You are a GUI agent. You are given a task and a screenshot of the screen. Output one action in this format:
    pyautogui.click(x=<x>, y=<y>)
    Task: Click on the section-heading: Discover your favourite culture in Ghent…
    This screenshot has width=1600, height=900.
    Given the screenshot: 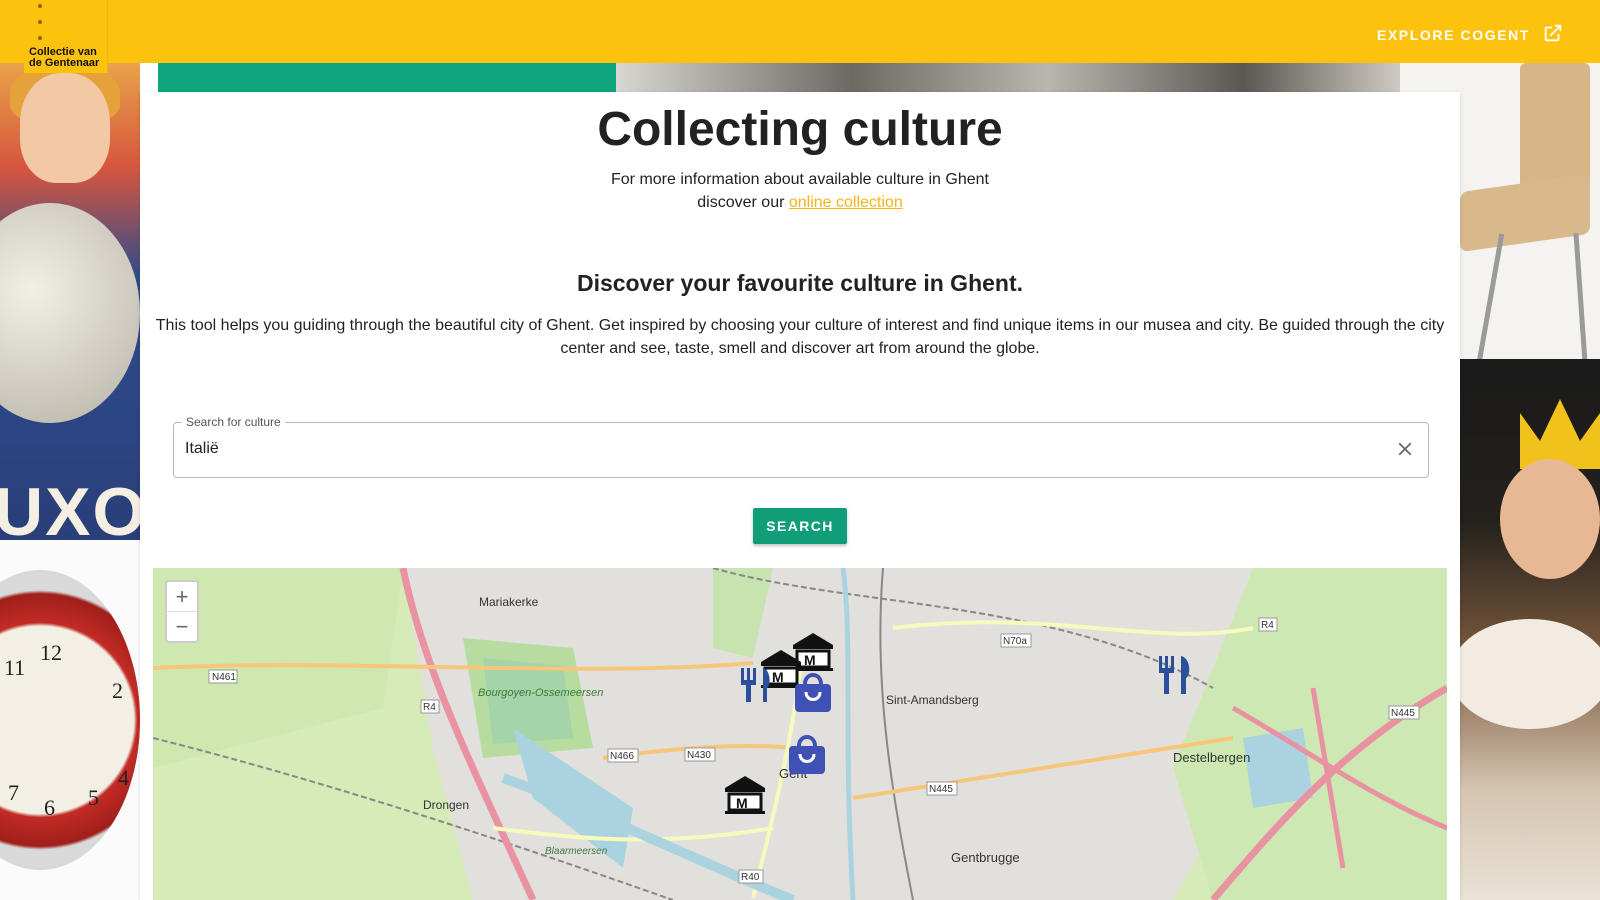 What is the action you would take?
    pyautogui.click(x=800, y=283)
    